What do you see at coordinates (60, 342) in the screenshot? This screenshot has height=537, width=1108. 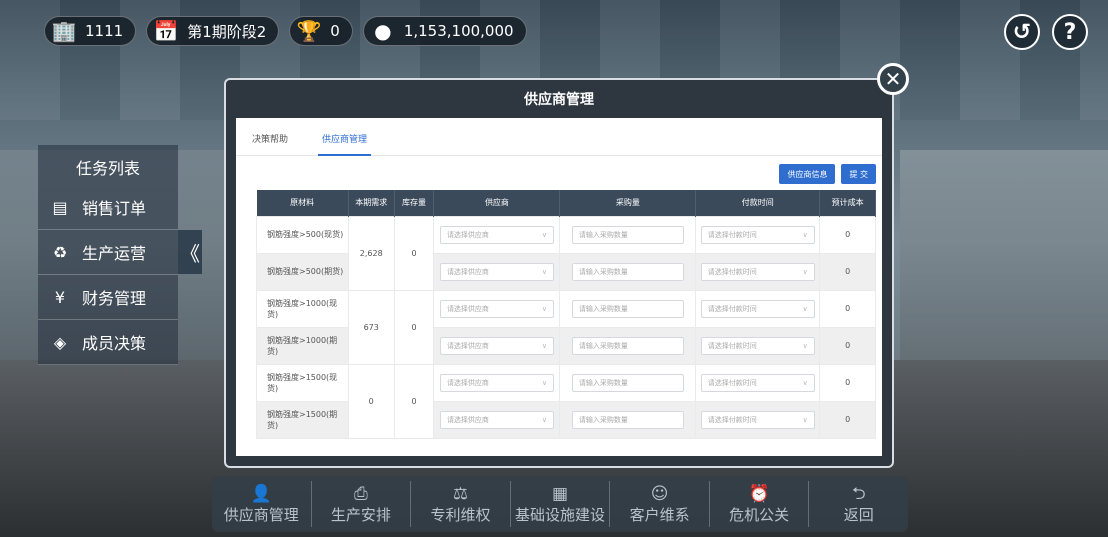 I see `layers-icon: ◈` at bounding box center [60, 342].